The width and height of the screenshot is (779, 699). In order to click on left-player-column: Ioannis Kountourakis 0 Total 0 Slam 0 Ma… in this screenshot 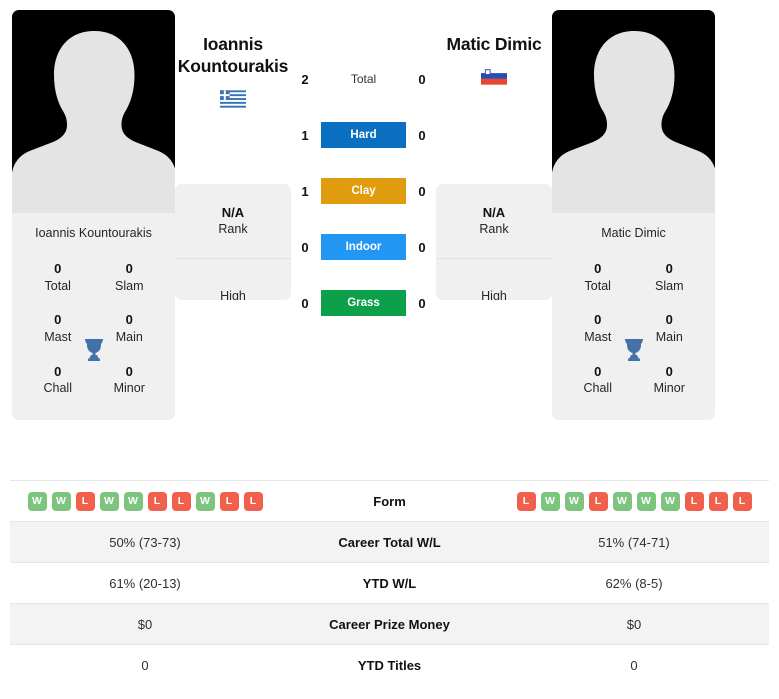, I will do `click(93, 215)`.